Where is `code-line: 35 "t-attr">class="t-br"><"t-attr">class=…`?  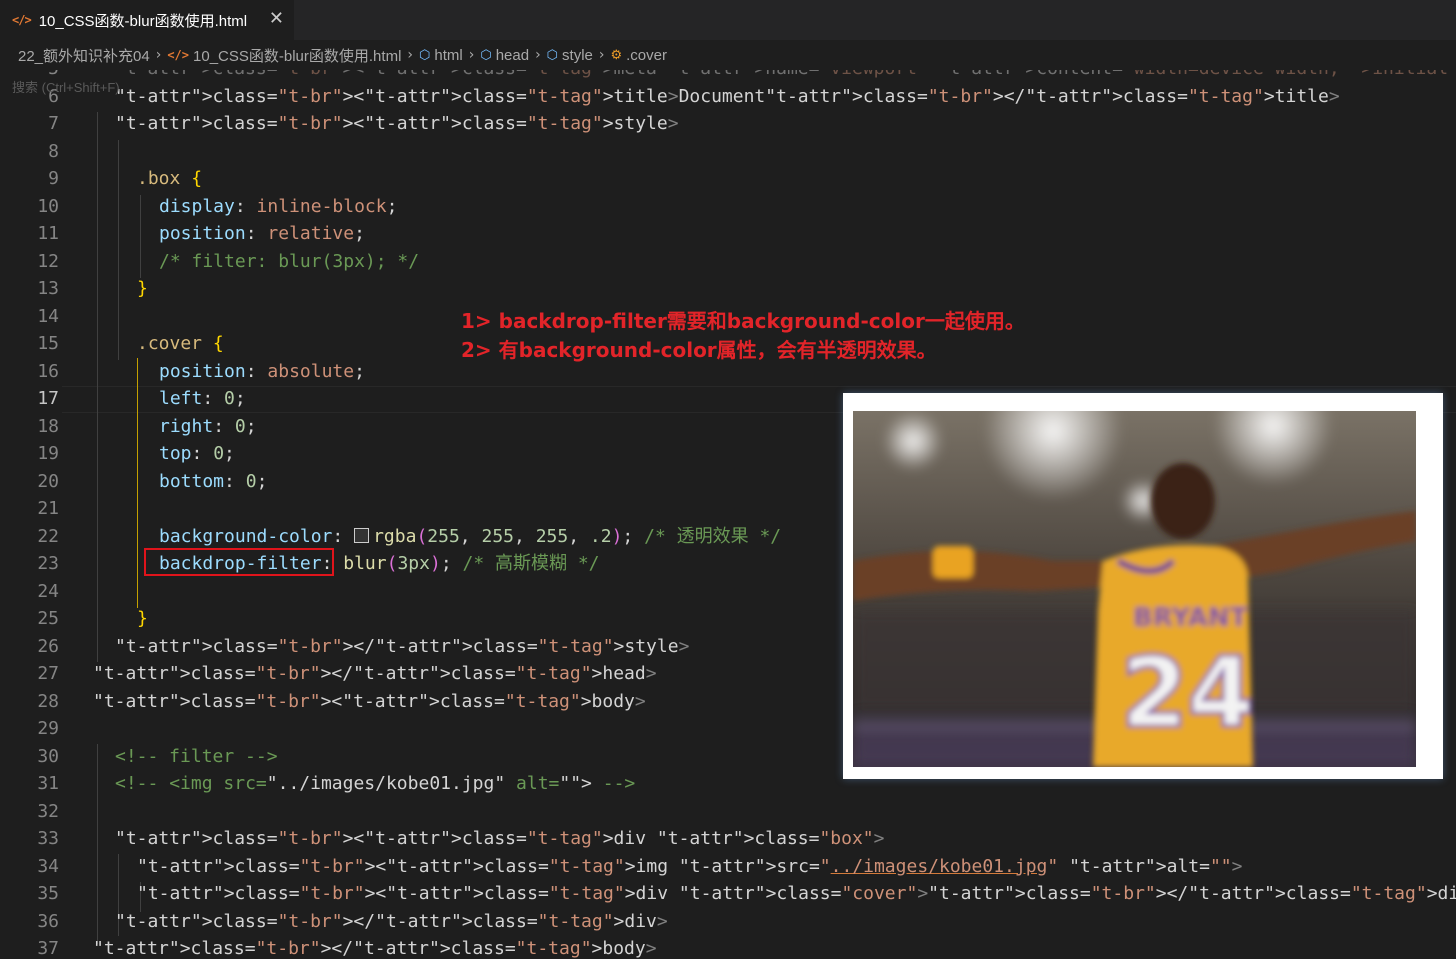 code-line: 35 "t-attr">class="t-br"><"t-attr">class=… is located at coordinates (728, 894).